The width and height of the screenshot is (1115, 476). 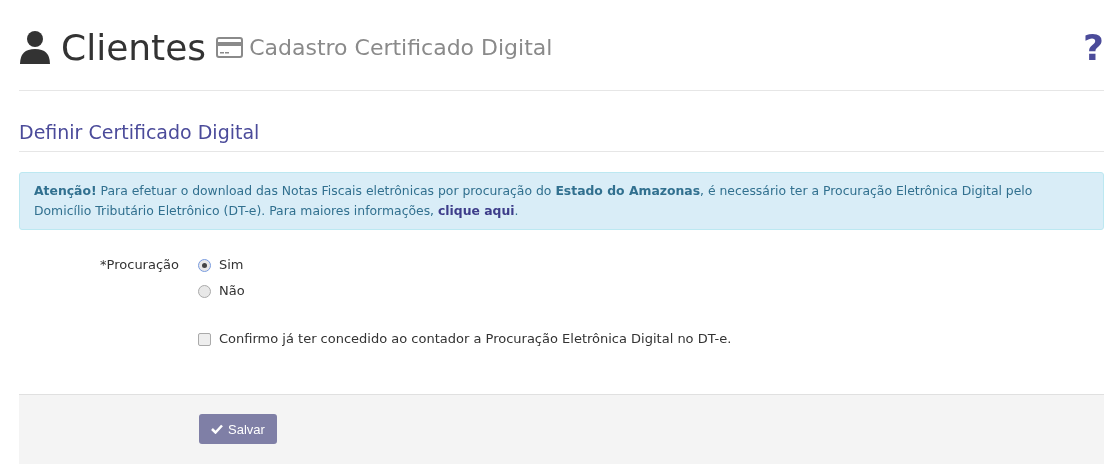 I want to click on save-button: Salvar, so click(x=238, y=429).